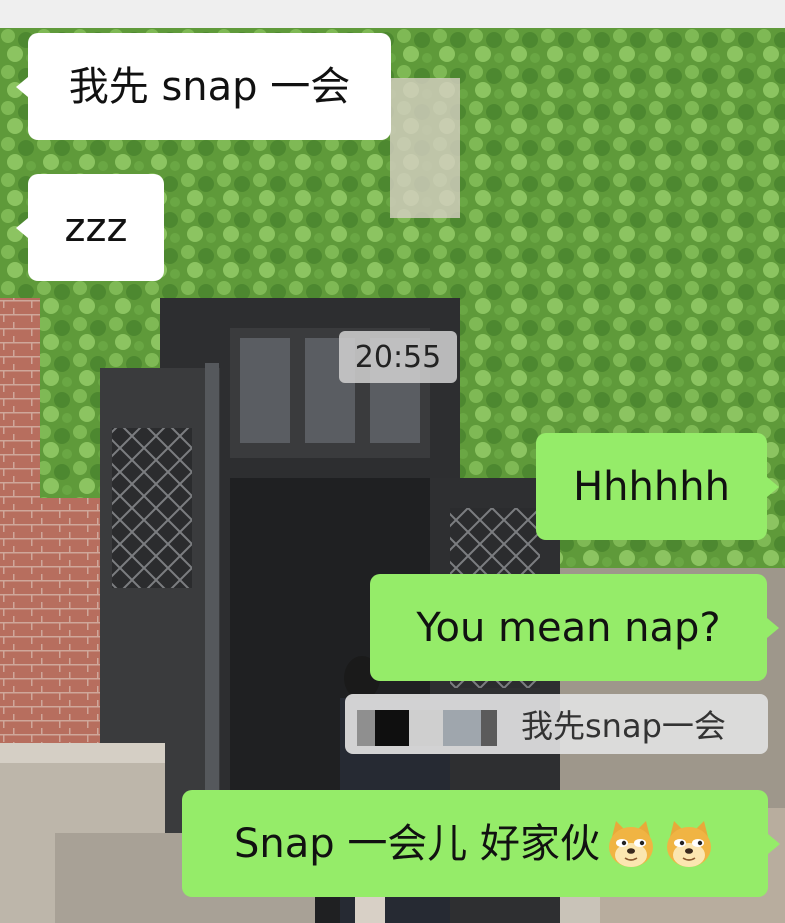  I want to click on message-bubble-outgoing: You mean nap?, so click(568, 627).